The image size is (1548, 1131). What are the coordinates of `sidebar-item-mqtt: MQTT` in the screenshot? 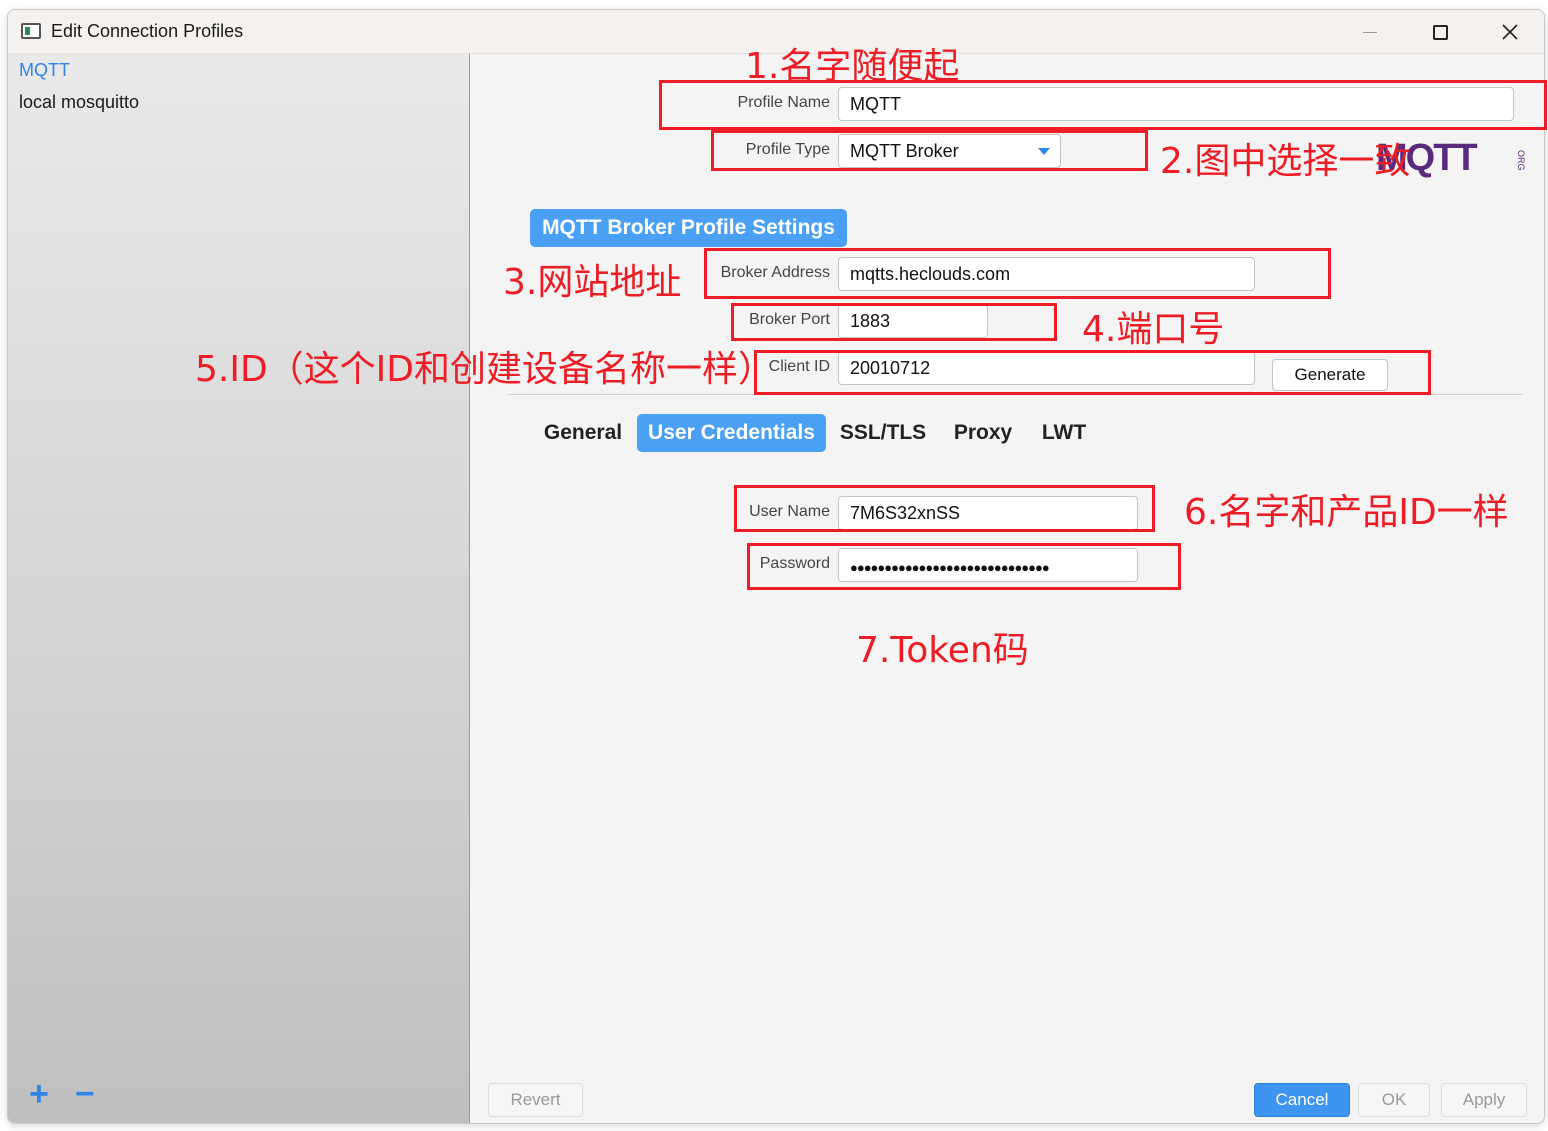 It's located at (44, 70).